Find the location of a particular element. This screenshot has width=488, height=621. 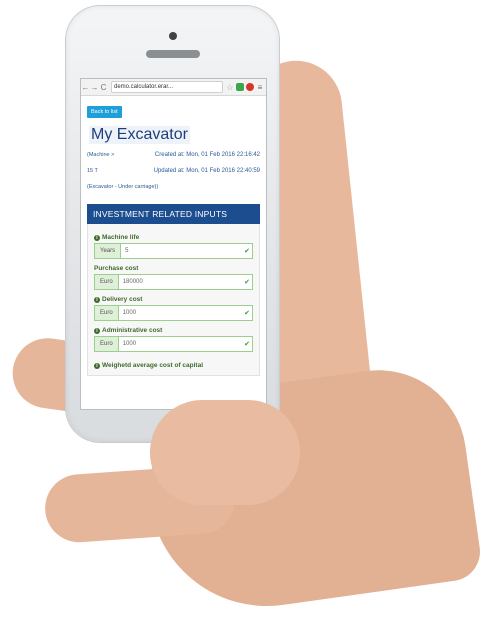

delivery-cost-label: Delivery cost is located at coordinates (122, 299).